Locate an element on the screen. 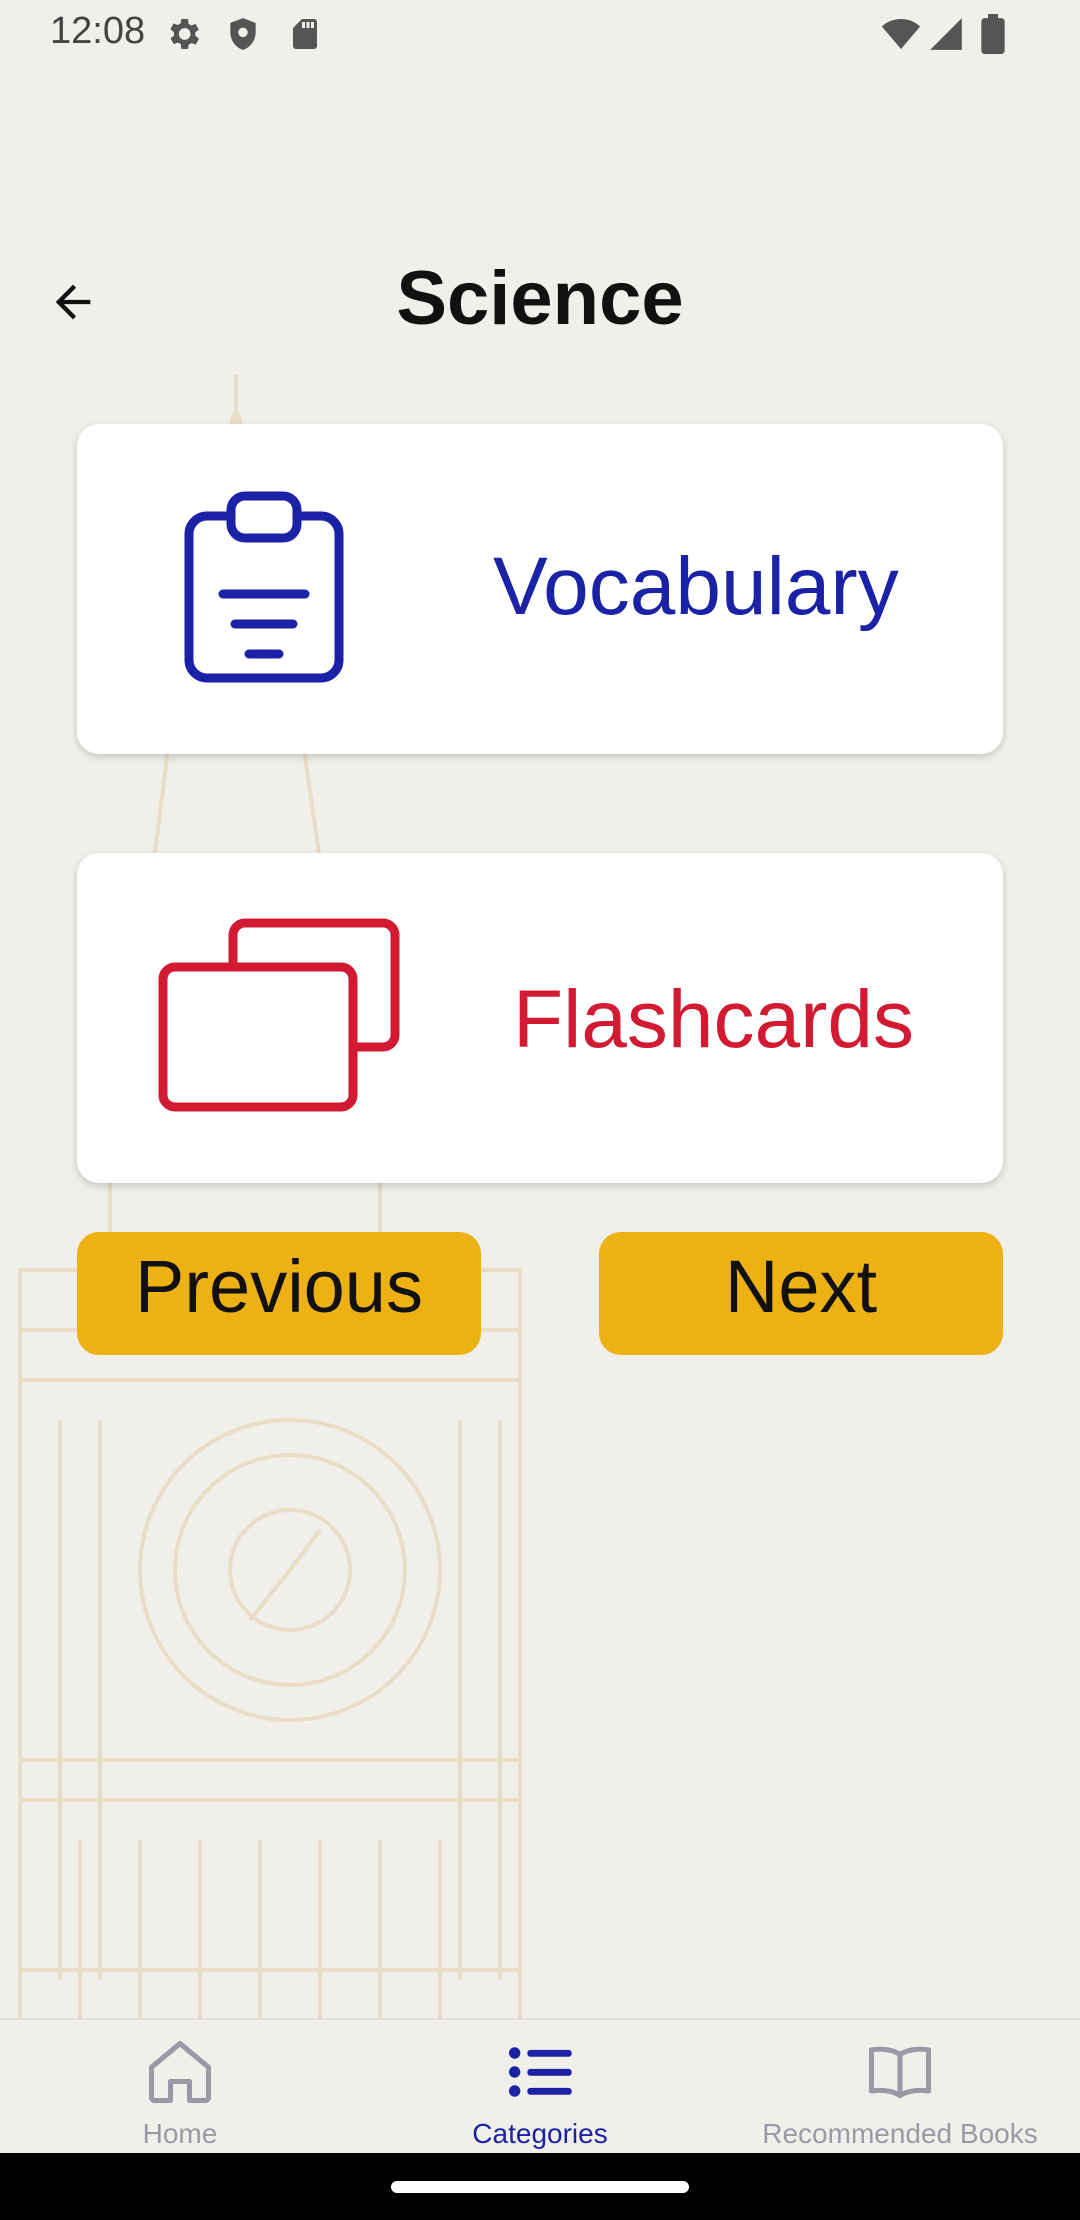 Image resolution: width=1080 pixels, height=2220 pixels. flashcards-icon is located at coordinates (279, 1015).